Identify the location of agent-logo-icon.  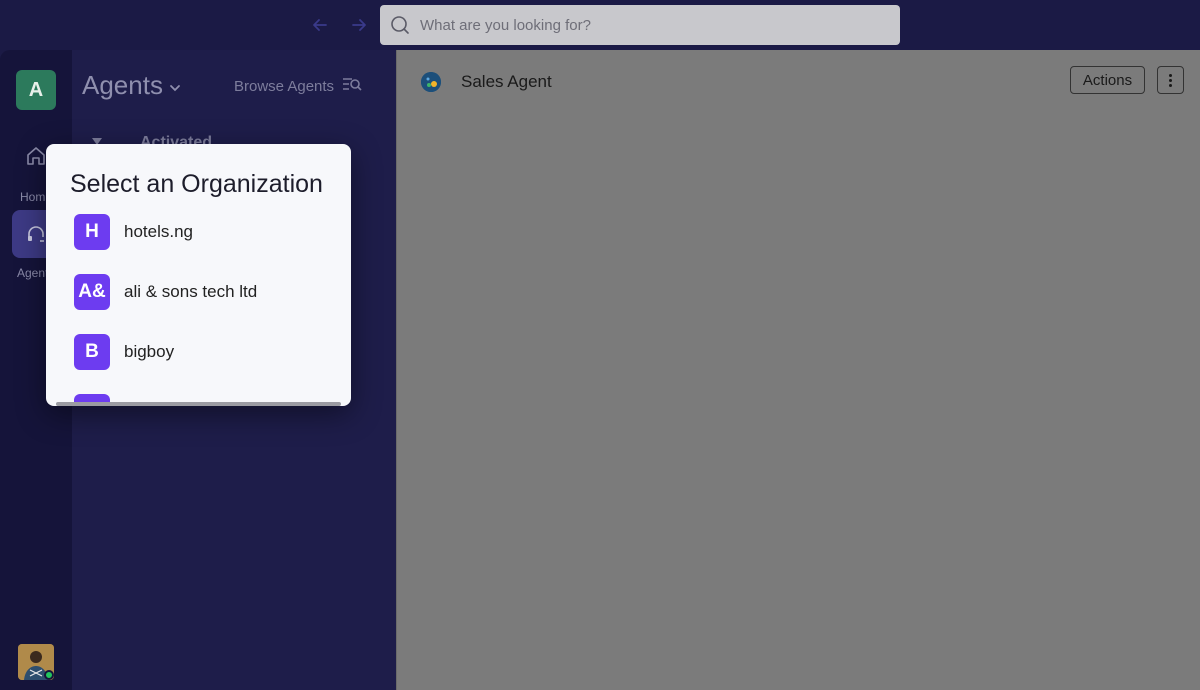
(431, 82).